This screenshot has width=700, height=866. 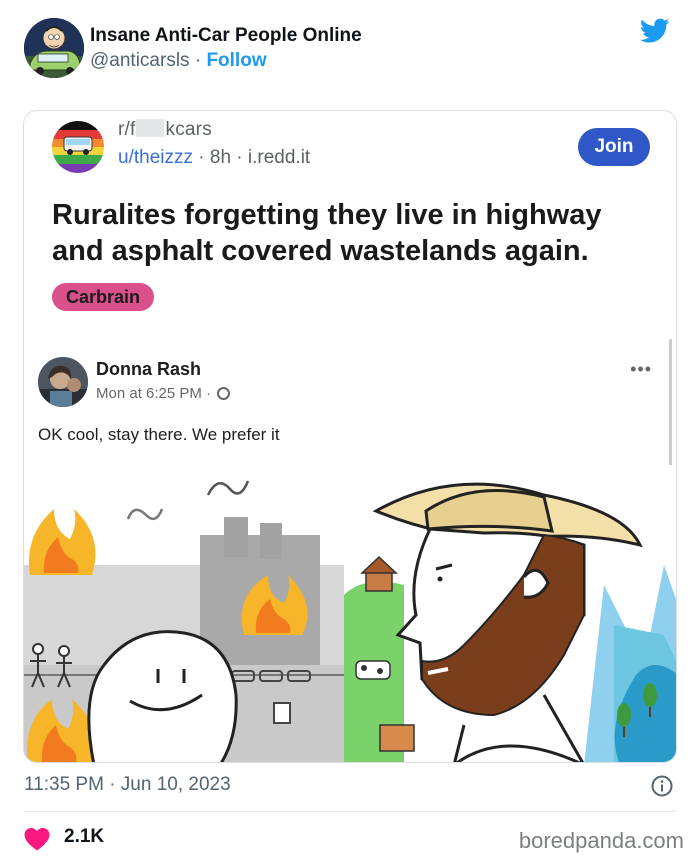 I want to click on crate, so click(x=397, y=738).